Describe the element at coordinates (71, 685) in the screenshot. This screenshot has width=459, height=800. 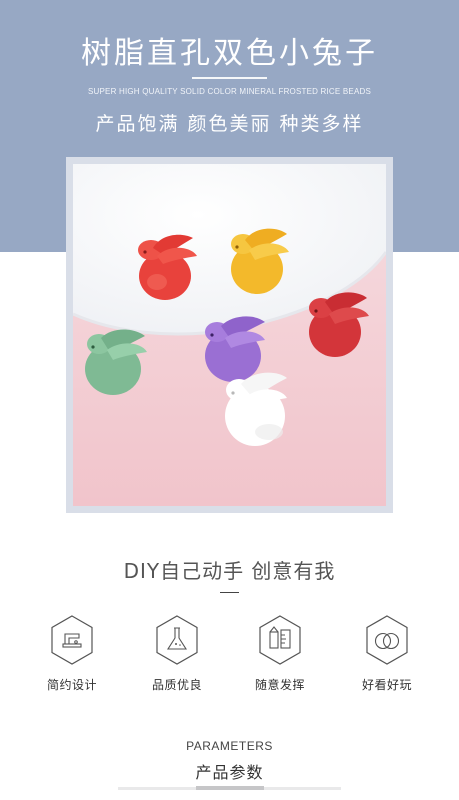
I see `feature-label: 简约设计` at that location.